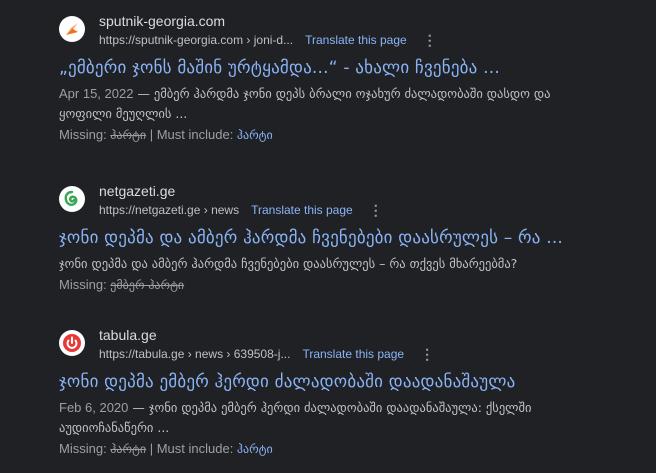  What do you see at coordinates (162, 21) in the screenshot?
I see `site-name: sputnik-georgia.com` at bounding box center [162, 21].